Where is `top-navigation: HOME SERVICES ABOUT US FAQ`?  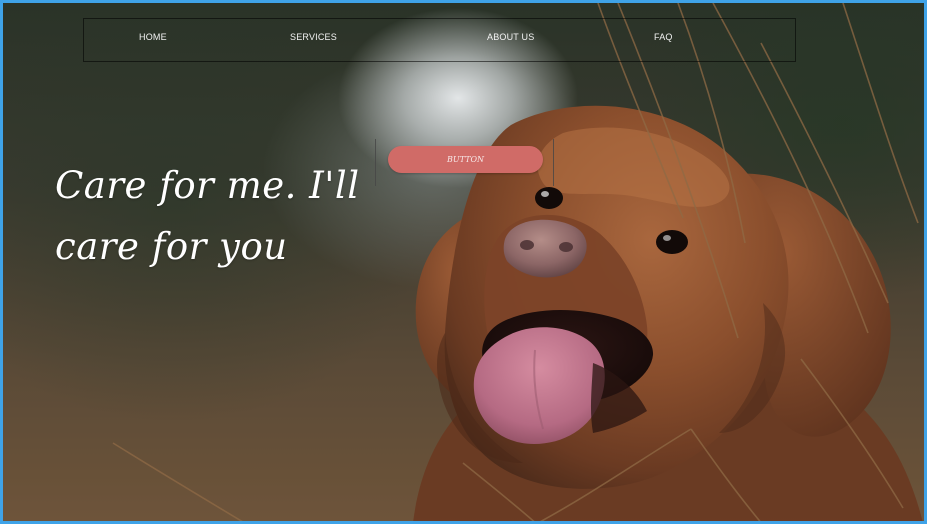
top-navigation: HOME SERVICES ABOUT US FAQ is located at coordinates (439, 40).